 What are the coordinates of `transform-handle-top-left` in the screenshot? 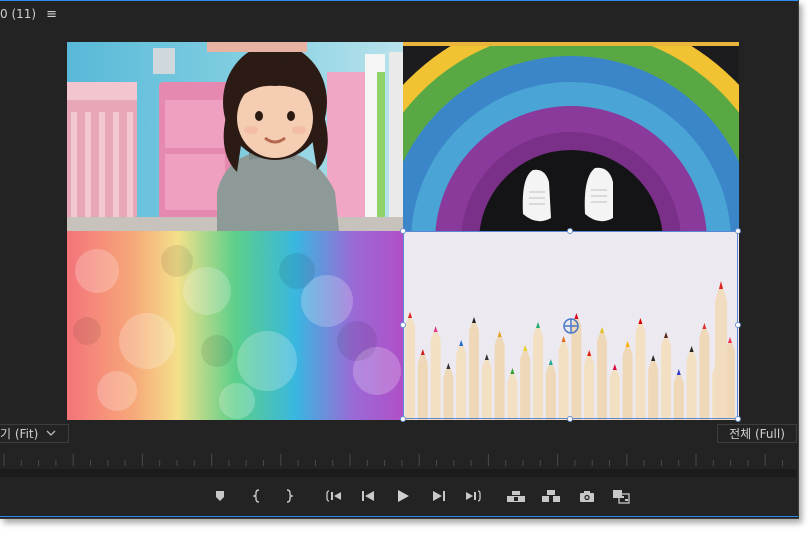 It's located at (403, 231).